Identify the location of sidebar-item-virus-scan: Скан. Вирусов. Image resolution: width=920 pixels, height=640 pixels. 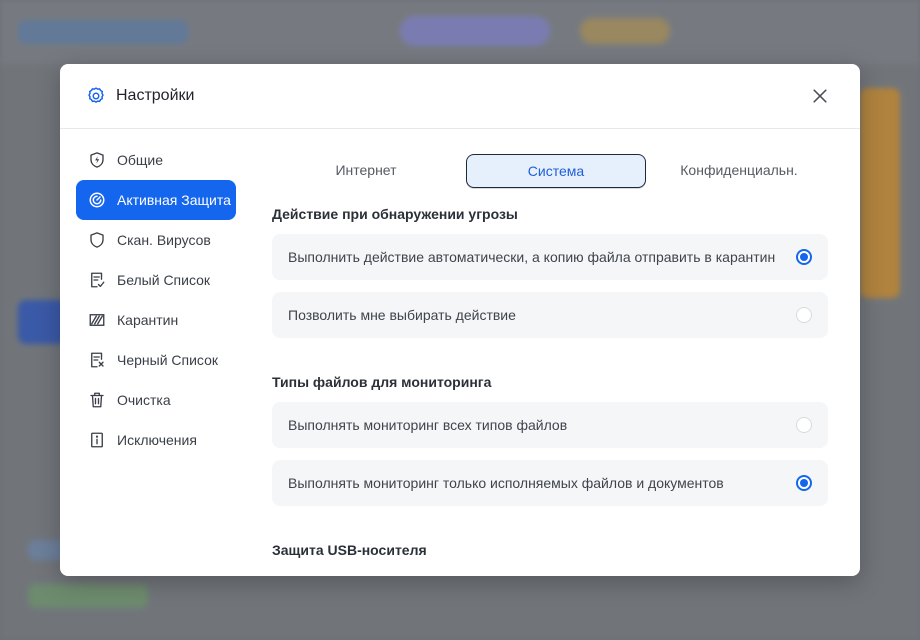
(156, 240).